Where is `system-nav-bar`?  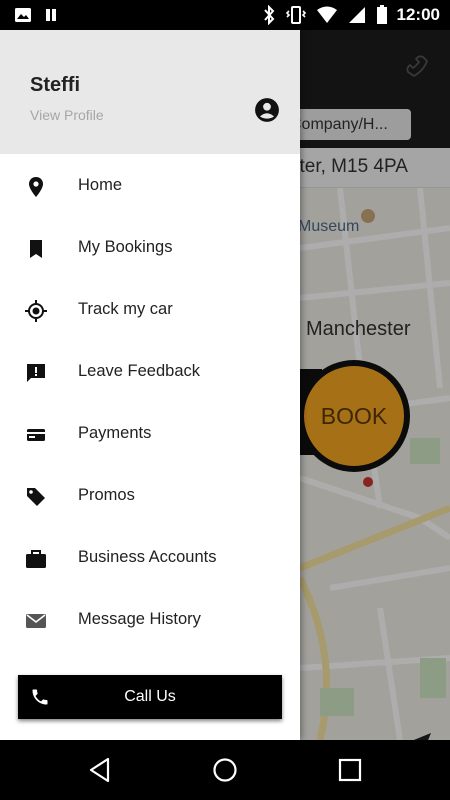 system-nav-bar is located at coordinates (225, 770).